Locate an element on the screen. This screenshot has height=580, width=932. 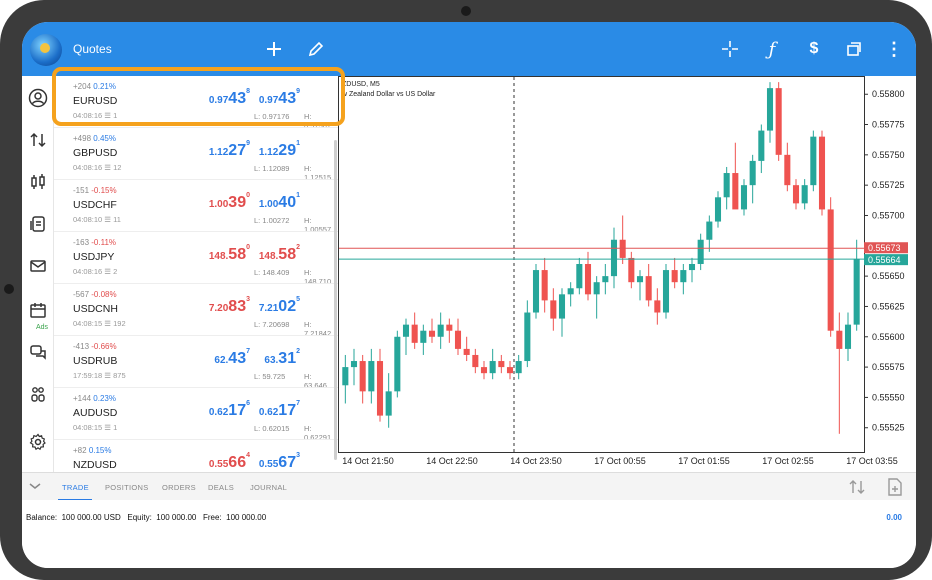
toolbox-tabs: TRADE POSITIONS ORDERS DEALS JOURNAL is located at coordinates (469, 486).